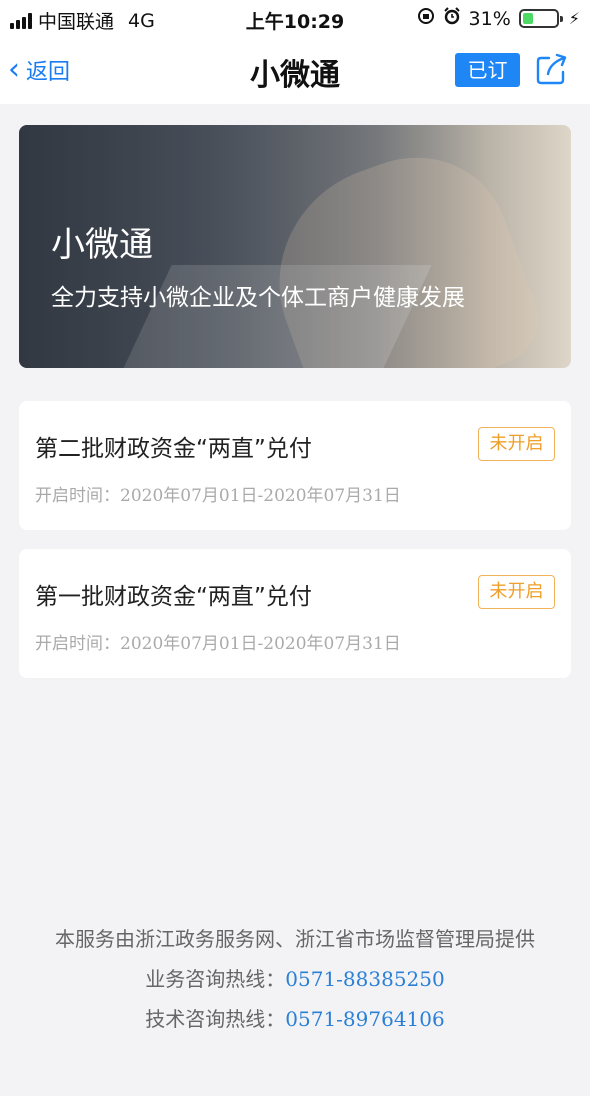  Describe the element at coordinates (102, 245) in the screenshot. I see `banner-title: 小微通` at that location.